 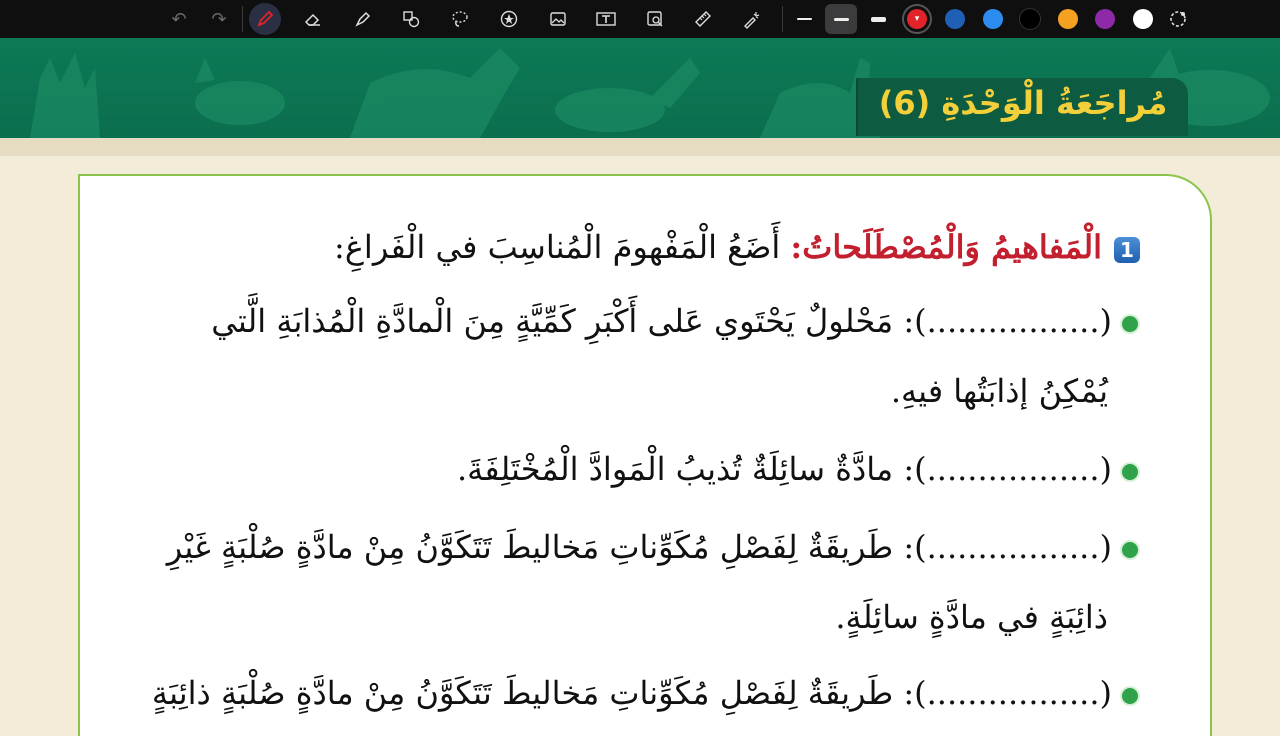 What do you see at coordinates (1143, 19) in the screenshot?
I see `color-white-swatch` at bounding box center [1143, 19].